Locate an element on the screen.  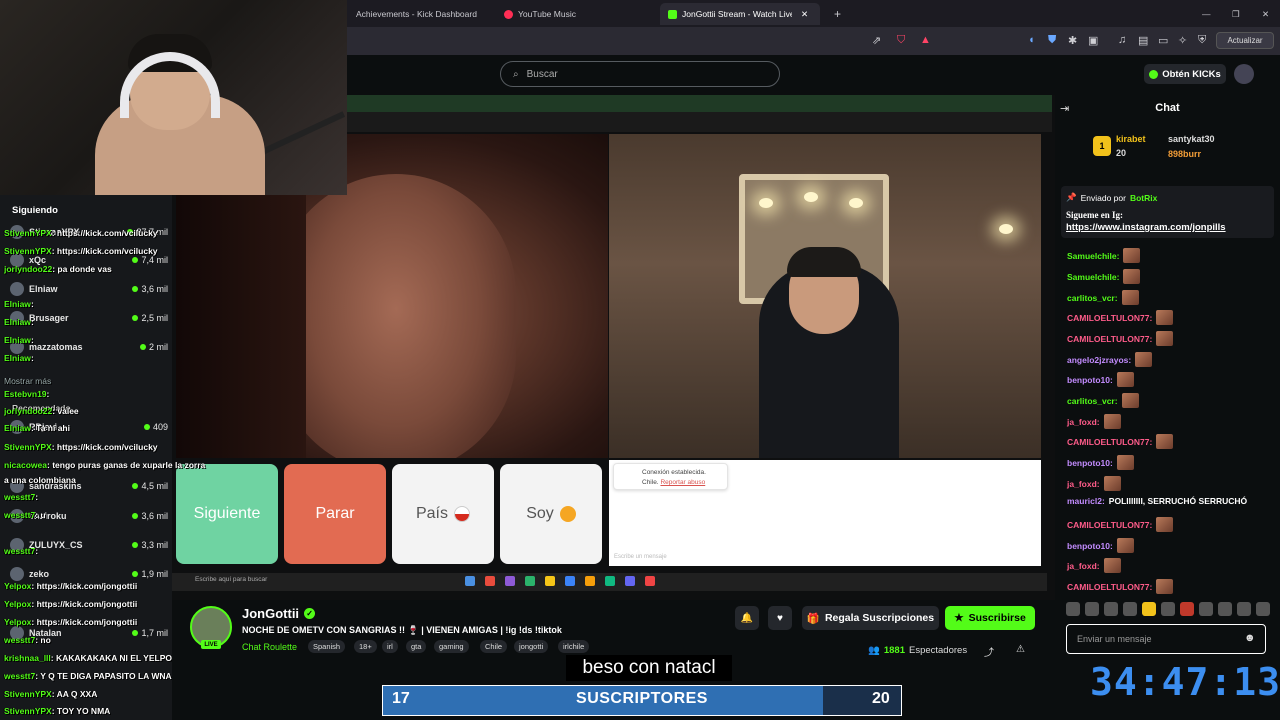
maximize-icon: ❐ is located at coordinates (1236, 14).